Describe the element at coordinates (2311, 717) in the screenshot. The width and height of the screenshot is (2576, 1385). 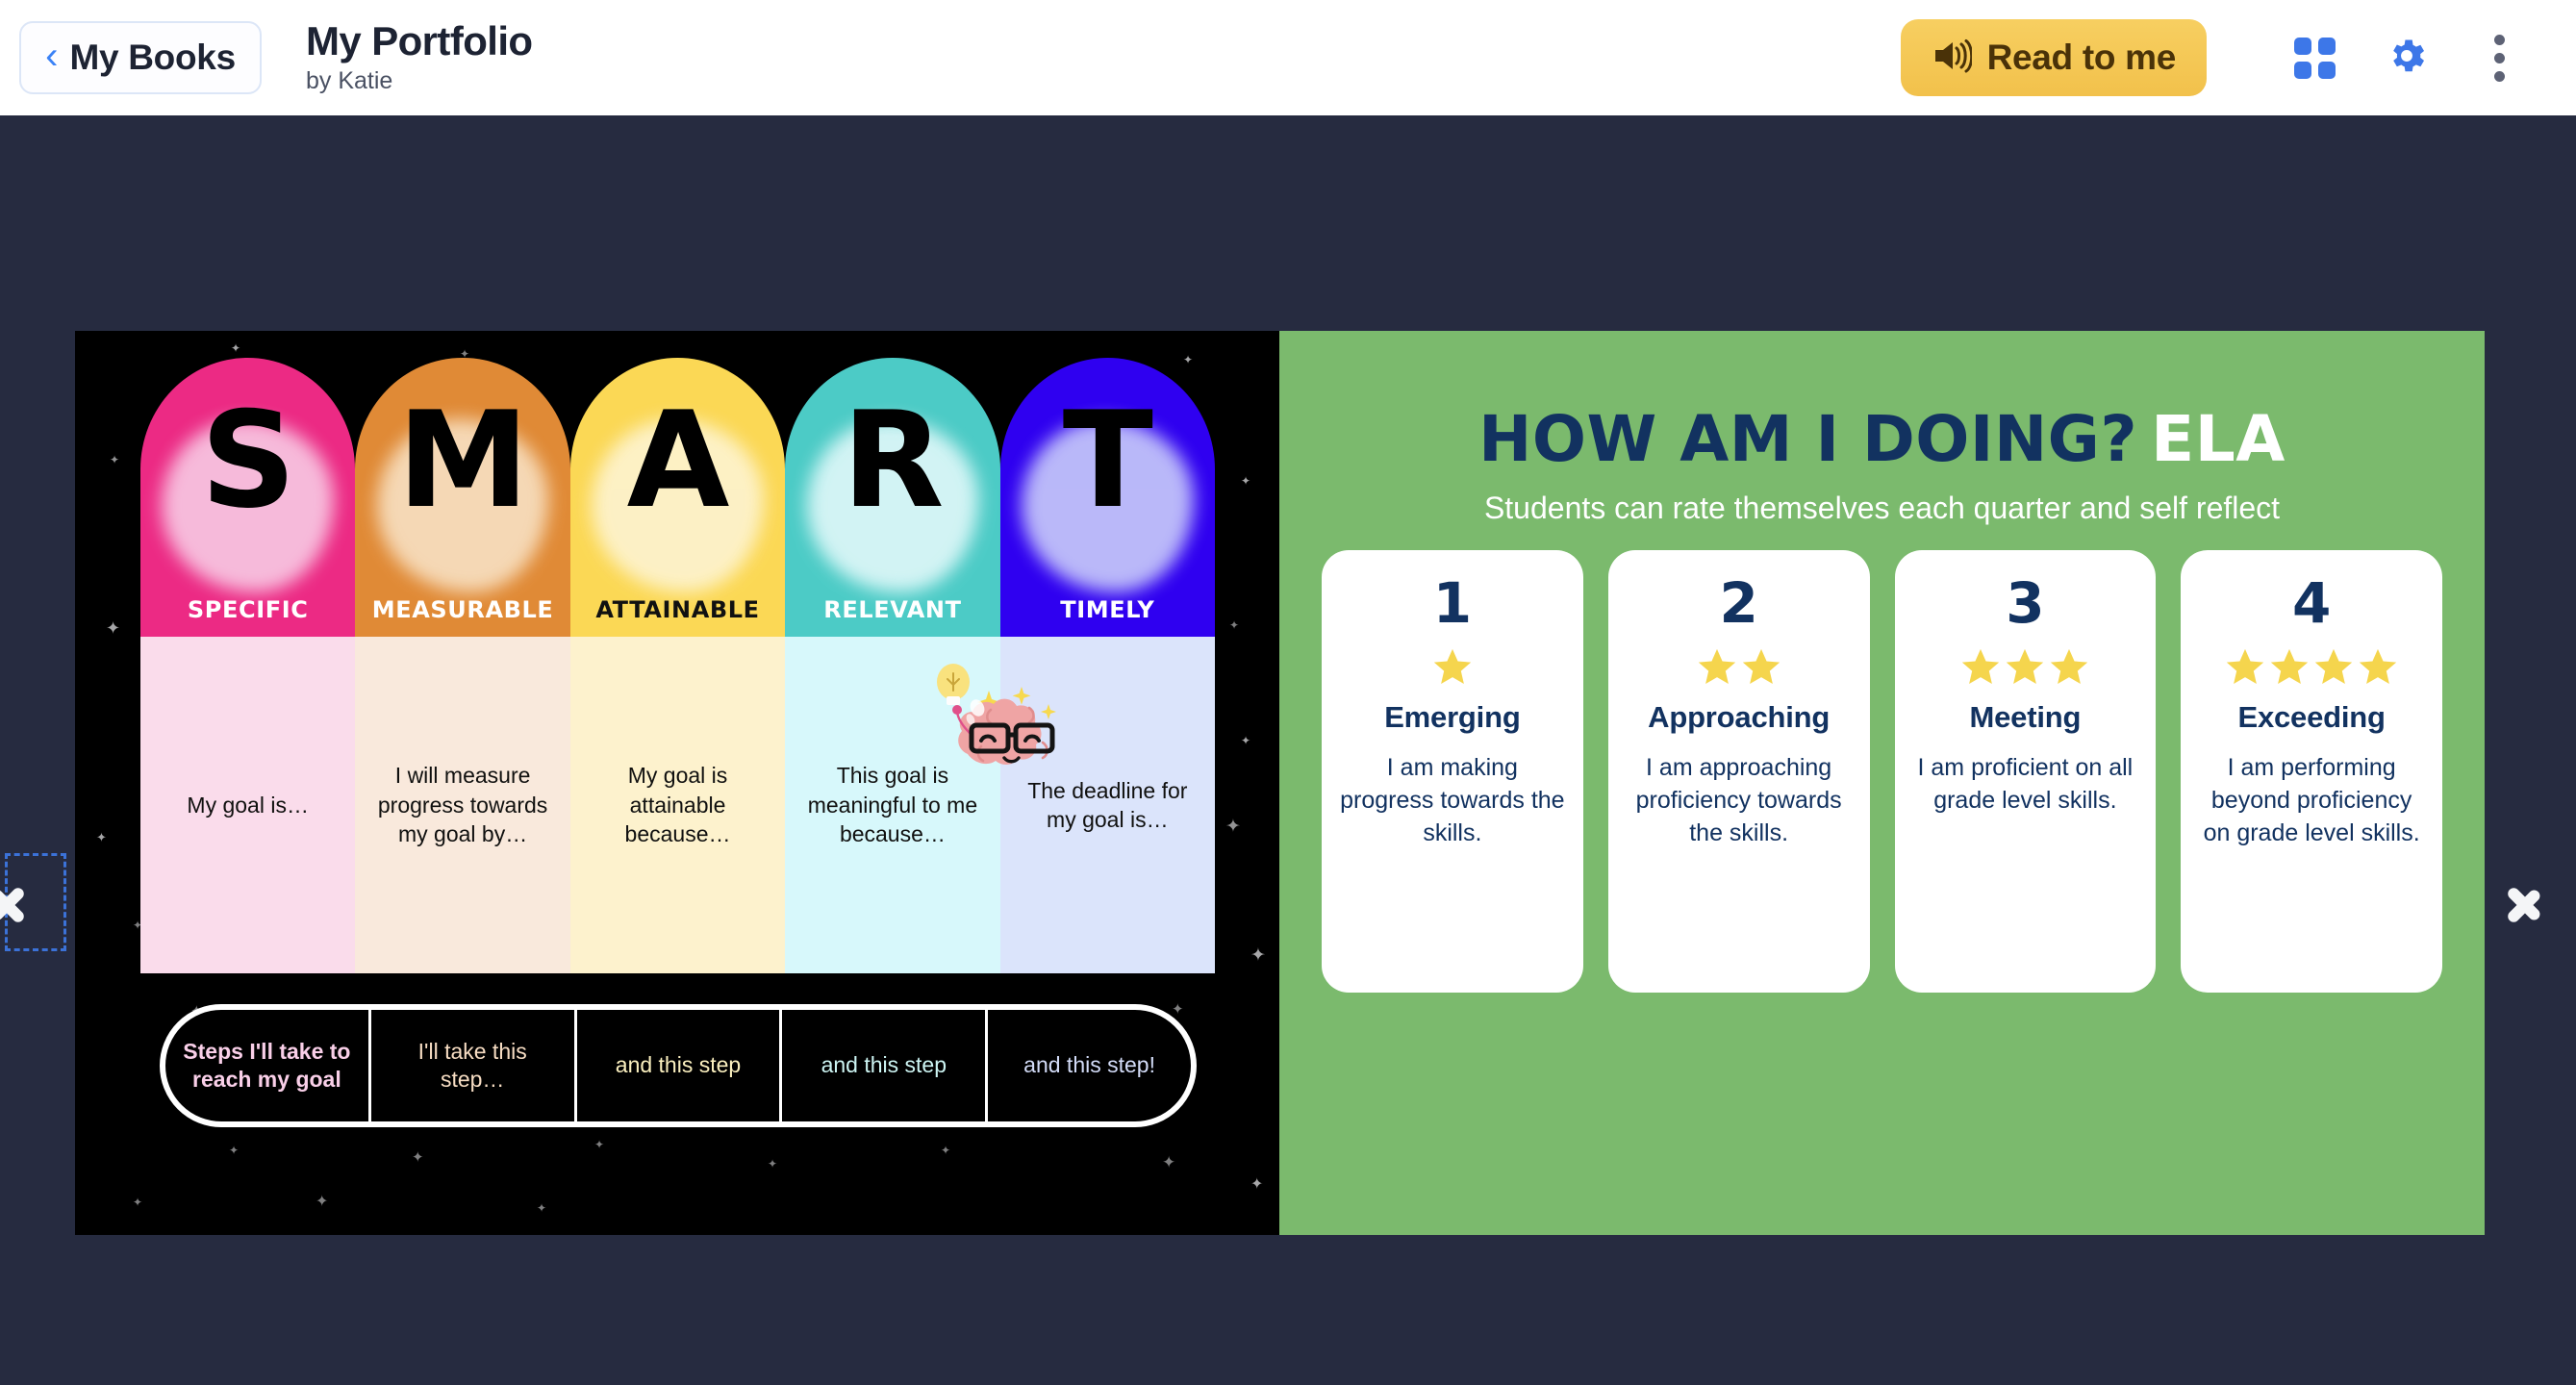
I see `rating-name: Exceeding` at that location.